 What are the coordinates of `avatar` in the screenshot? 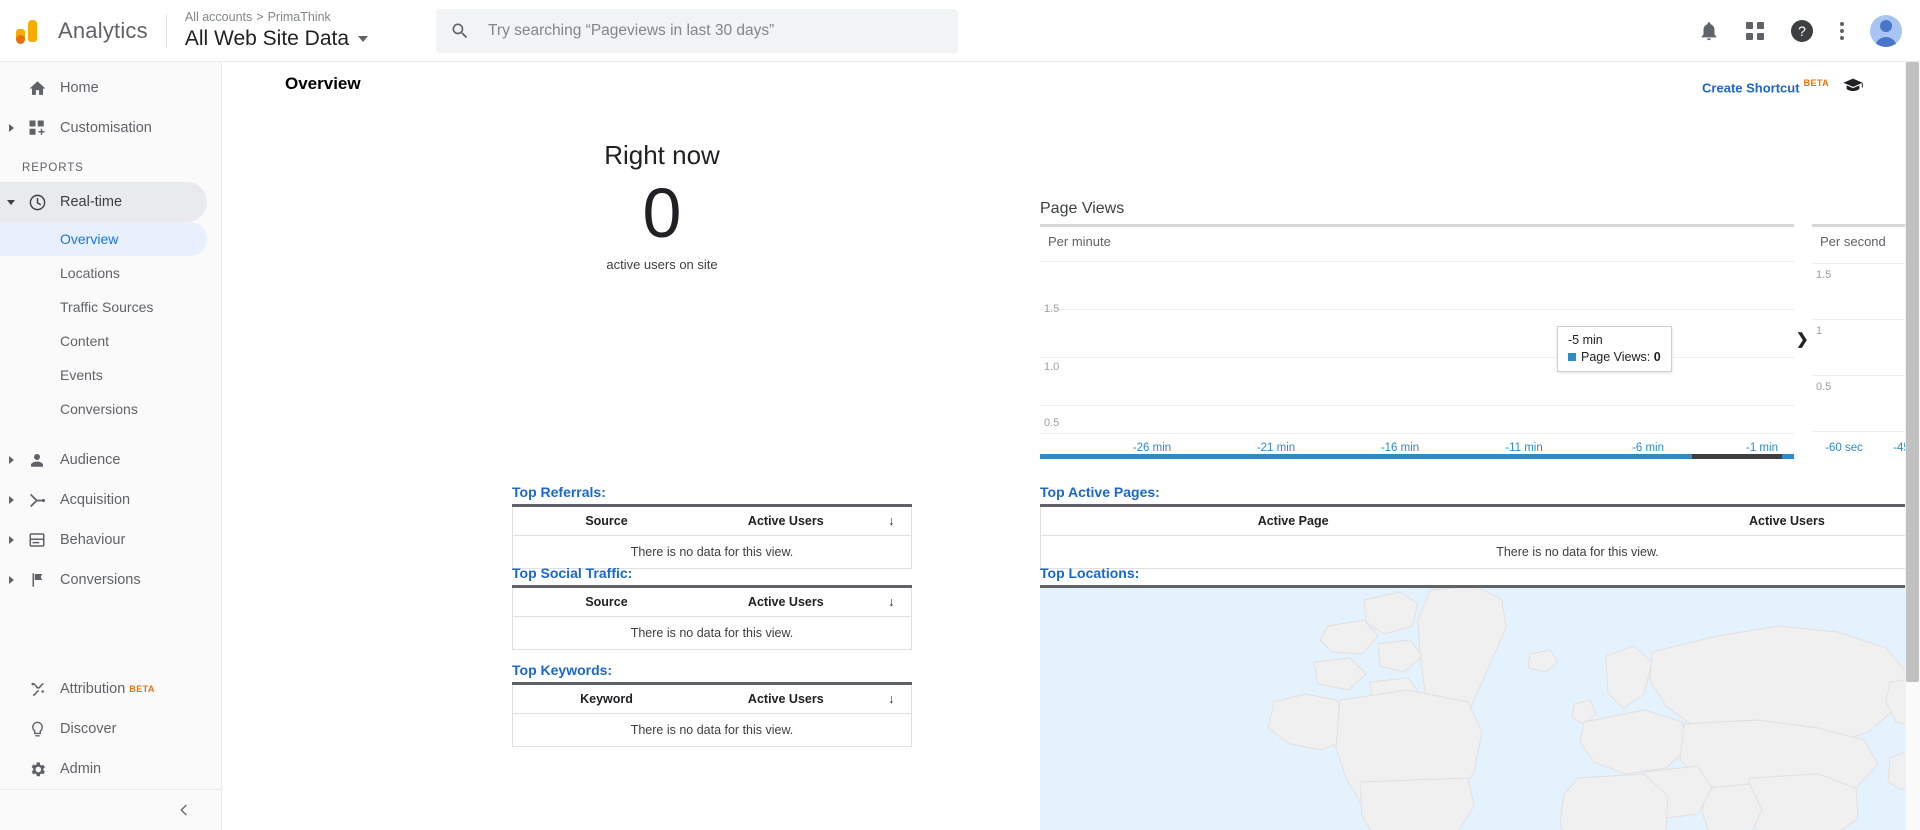 It's located at (1886, 30).